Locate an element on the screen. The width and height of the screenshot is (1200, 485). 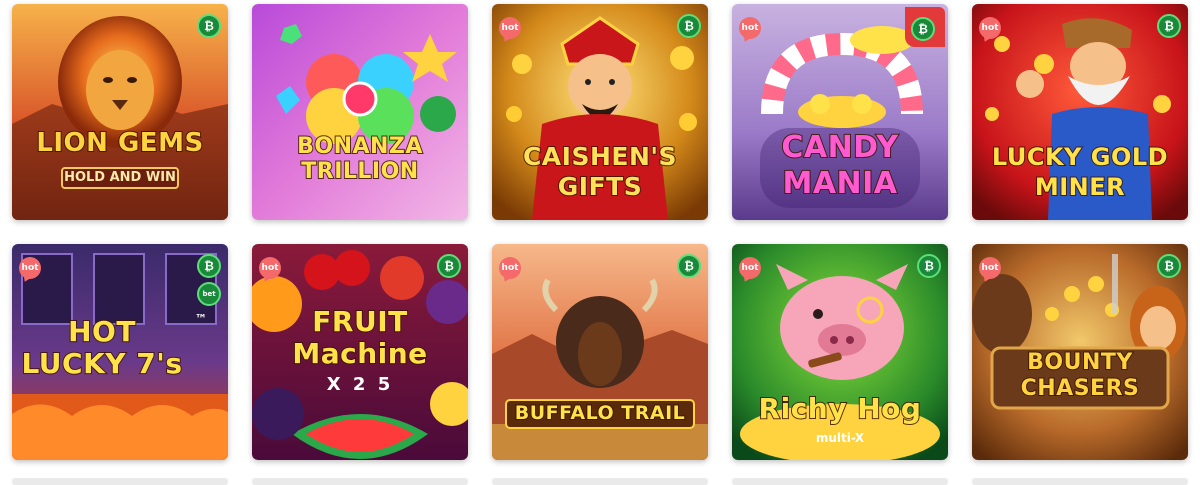
game-tile-buffalo-trail: BUFFALO TRAIL hot ₿ is located at coordinates (600, 352).